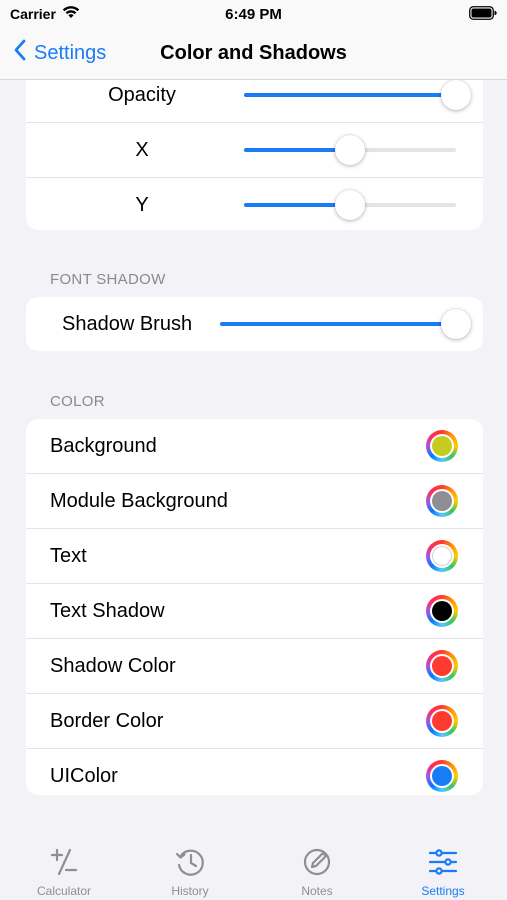 The height and width of the screenshot is (900, 507). I want to click on tab-bar: Calculator History Notes Settings, so click(253, 864).